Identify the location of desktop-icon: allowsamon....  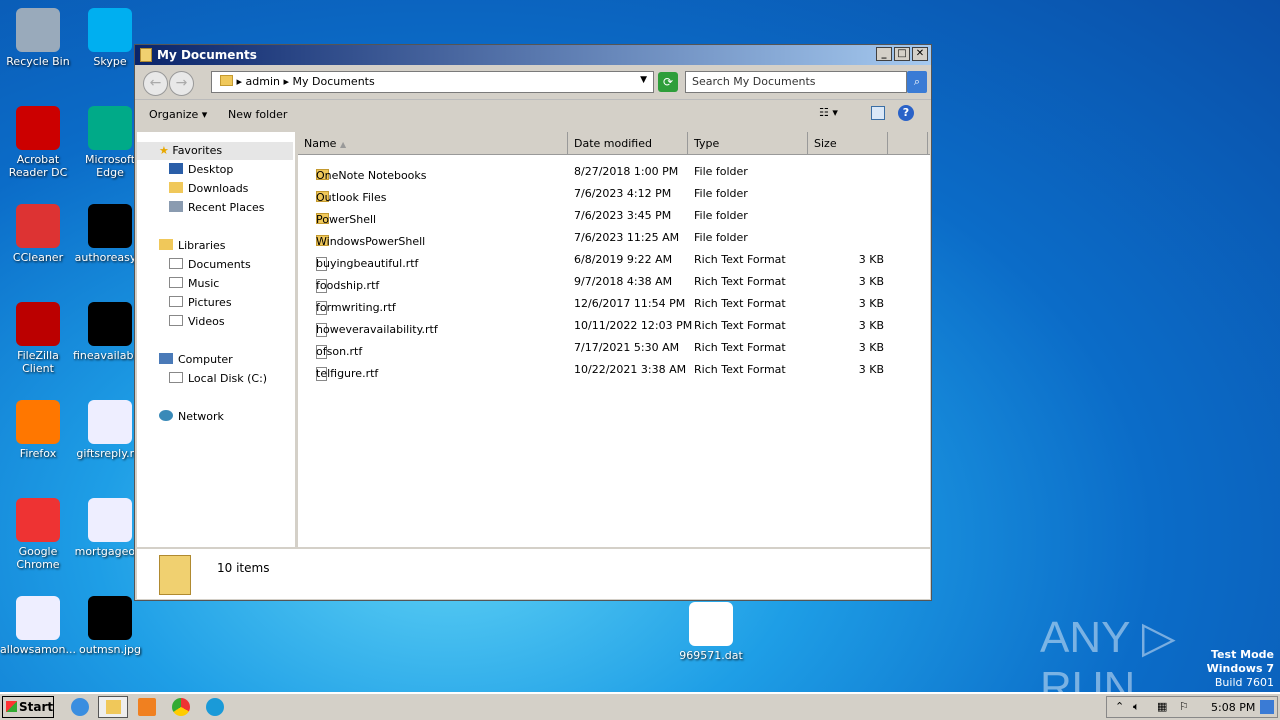
(38, 626).